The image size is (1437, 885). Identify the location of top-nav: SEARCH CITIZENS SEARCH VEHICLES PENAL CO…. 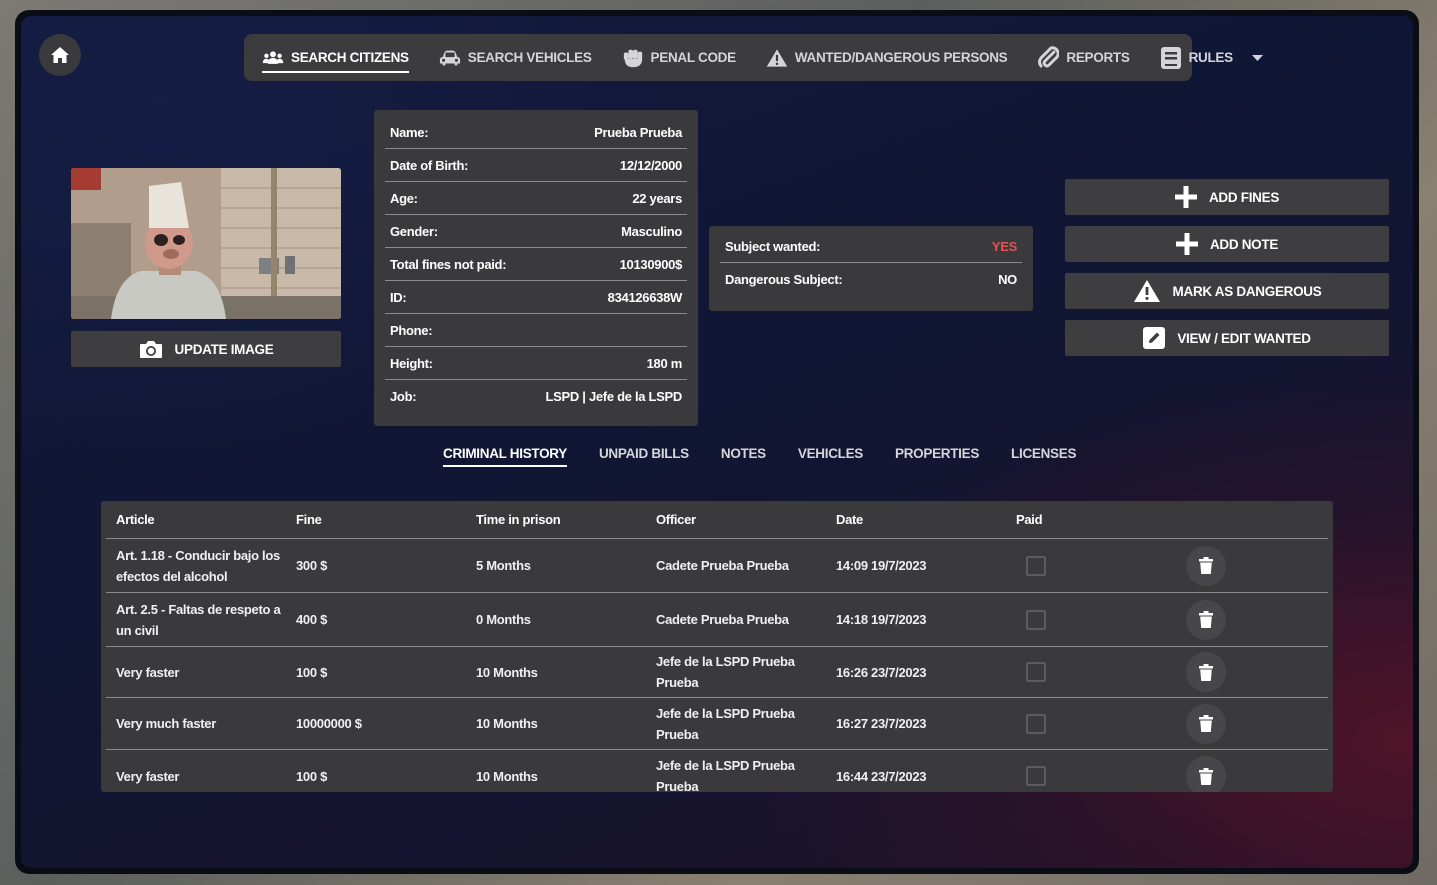
(753, 57).